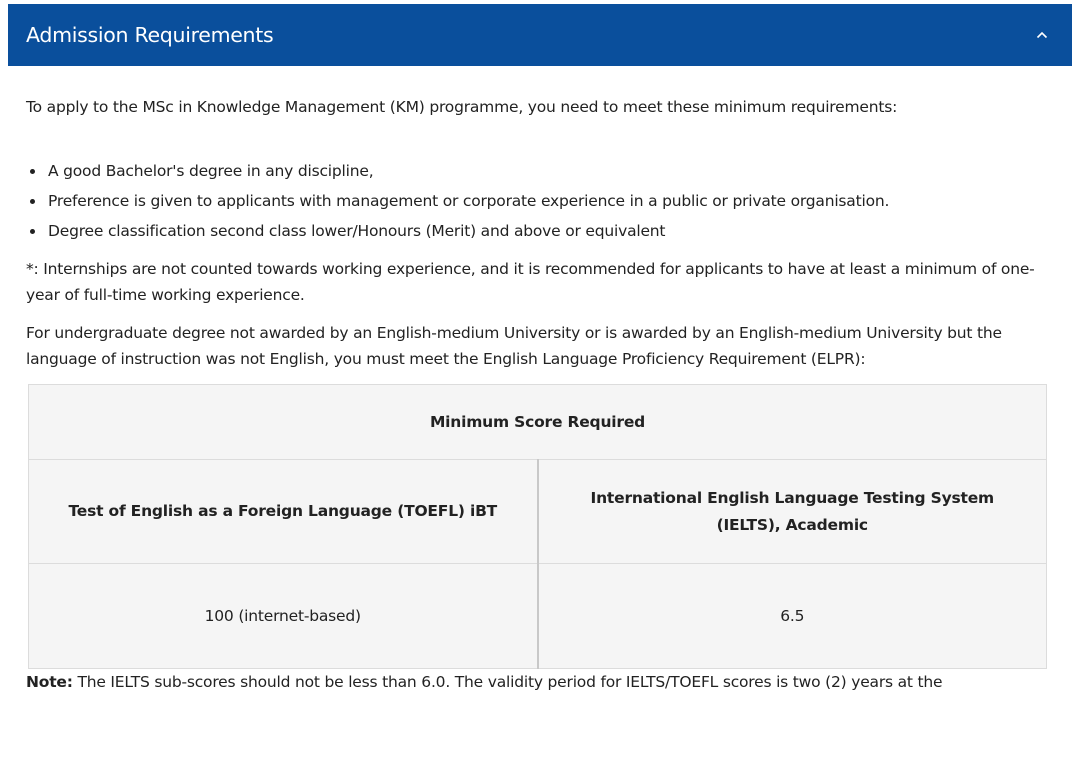 The width and height of the screenshot is (1080, 781). Describe the element at coordinates (792, 616) in the screenshot. I see `ielts-score: 6.5` at that location.